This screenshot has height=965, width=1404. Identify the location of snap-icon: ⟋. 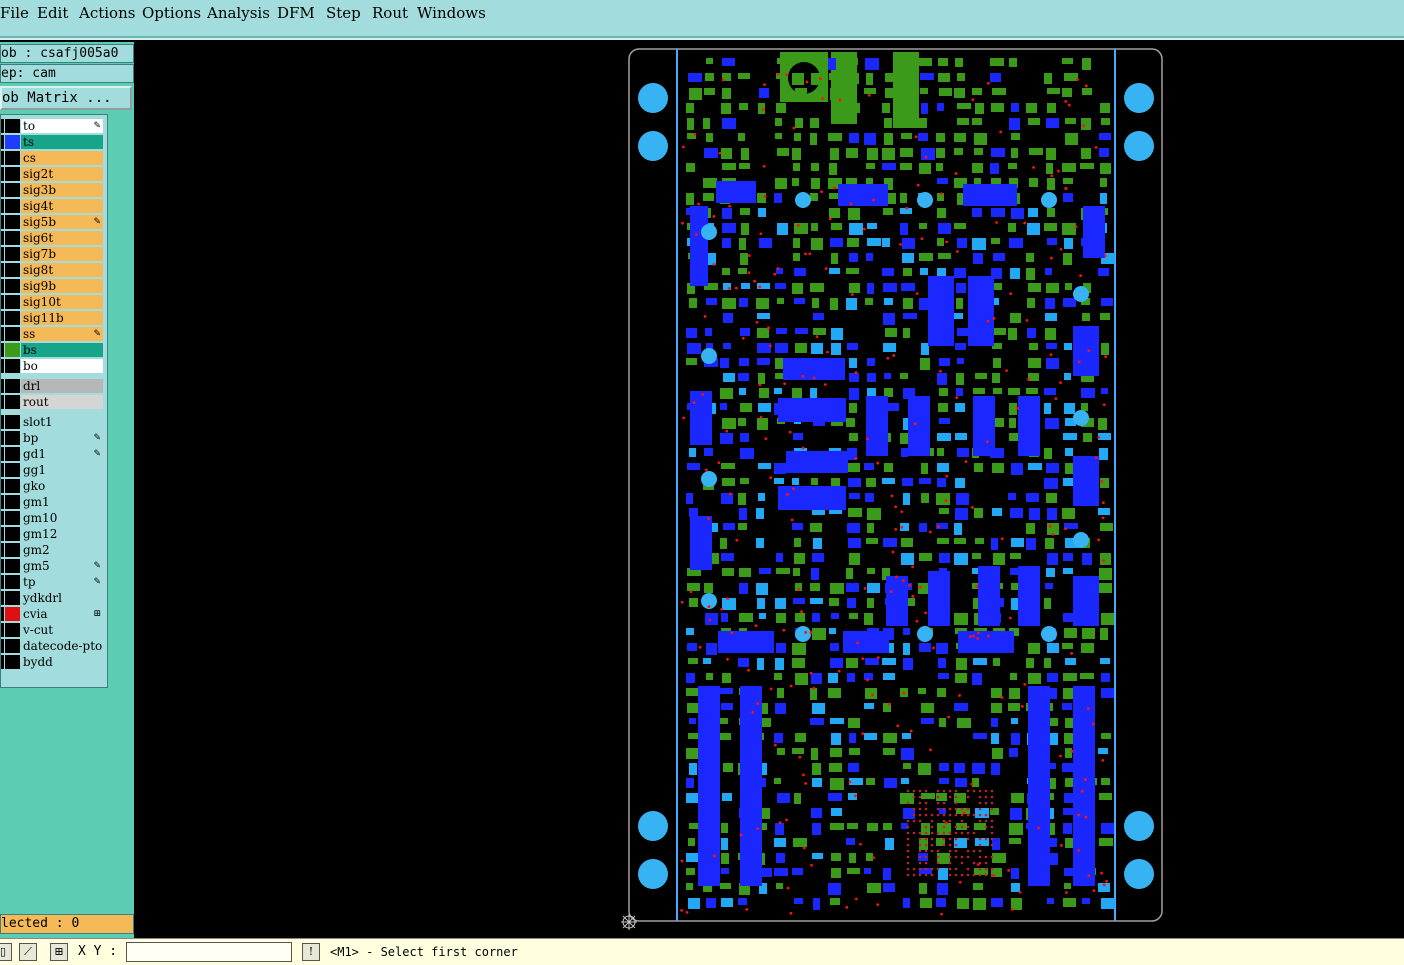
(28, 952).